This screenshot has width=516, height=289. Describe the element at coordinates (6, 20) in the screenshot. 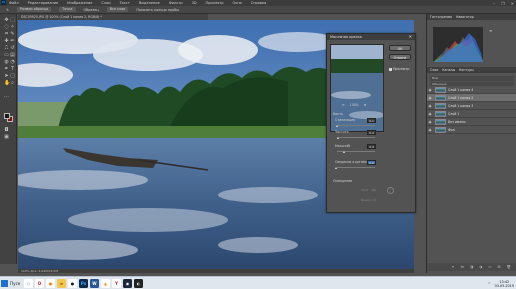

I see `move-tool-icon: ✥` at that location.